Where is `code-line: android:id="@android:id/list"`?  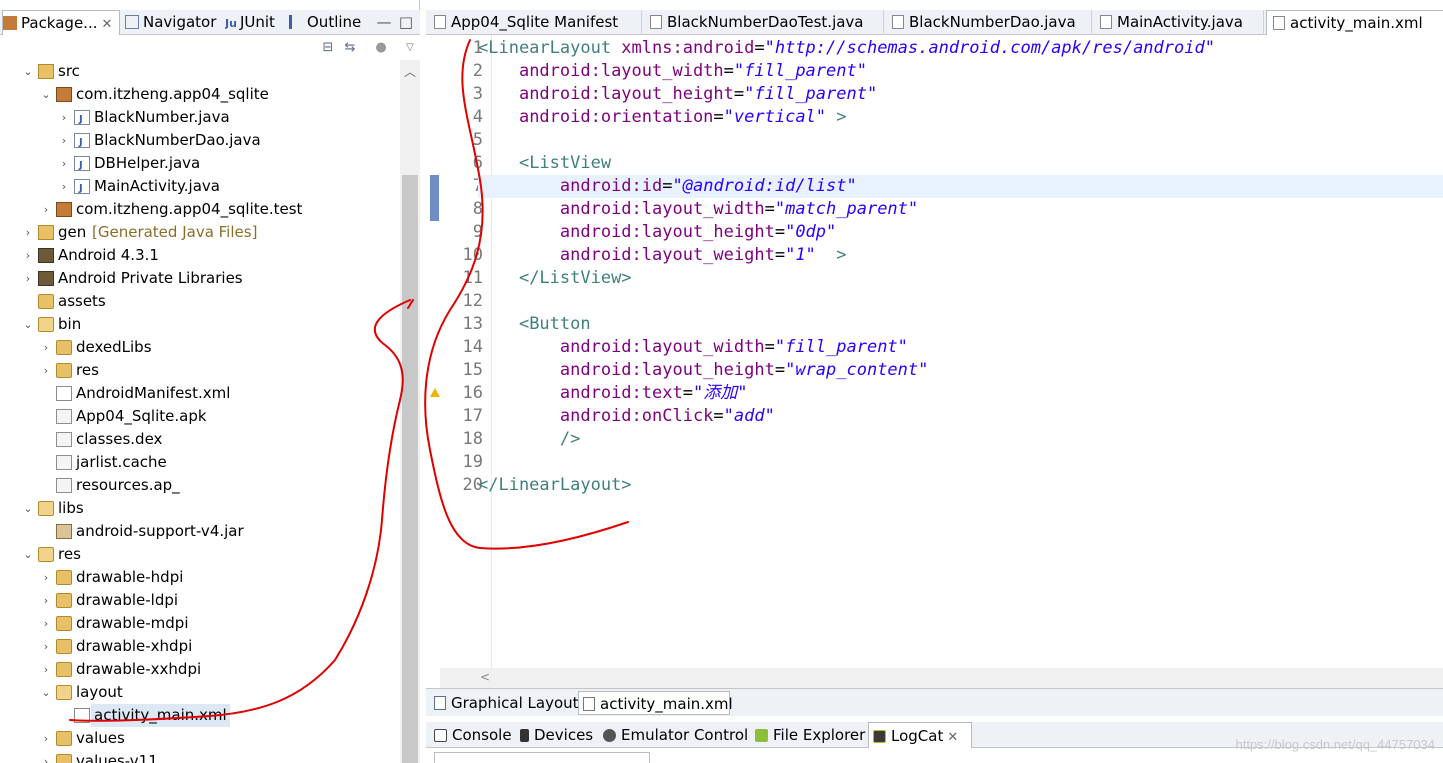
code-line: android:id="@android:id/list" is located at coordinates (960, 186).